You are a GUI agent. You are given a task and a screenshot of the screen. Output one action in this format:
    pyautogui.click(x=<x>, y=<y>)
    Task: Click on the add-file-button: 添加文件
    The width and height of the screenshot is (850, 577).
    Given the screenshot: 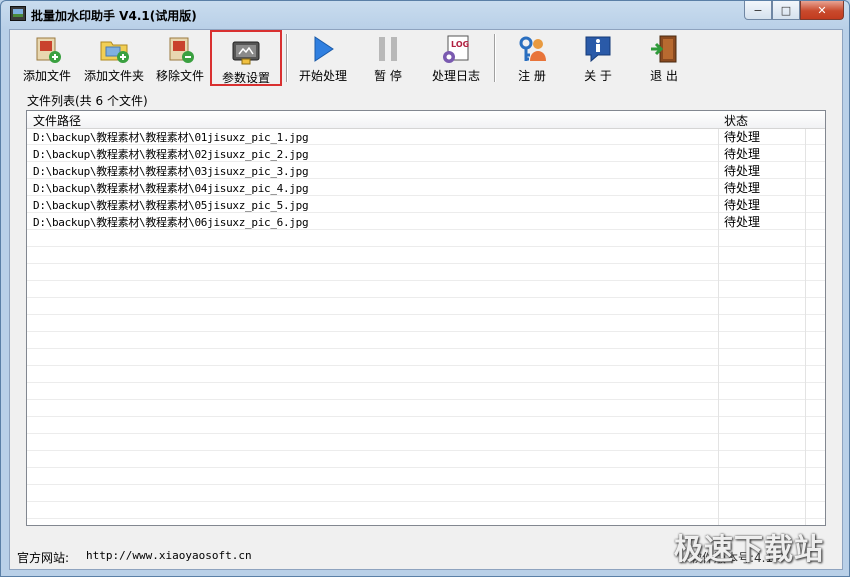 What is the action you would take?
    pyautogui.click(x=47, y=58)
    